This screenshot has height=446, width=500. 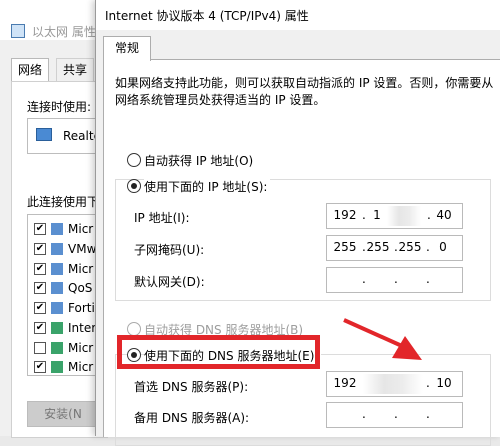 I want to click on alternate-dns-field: . . ., so click(x=394, y=415).